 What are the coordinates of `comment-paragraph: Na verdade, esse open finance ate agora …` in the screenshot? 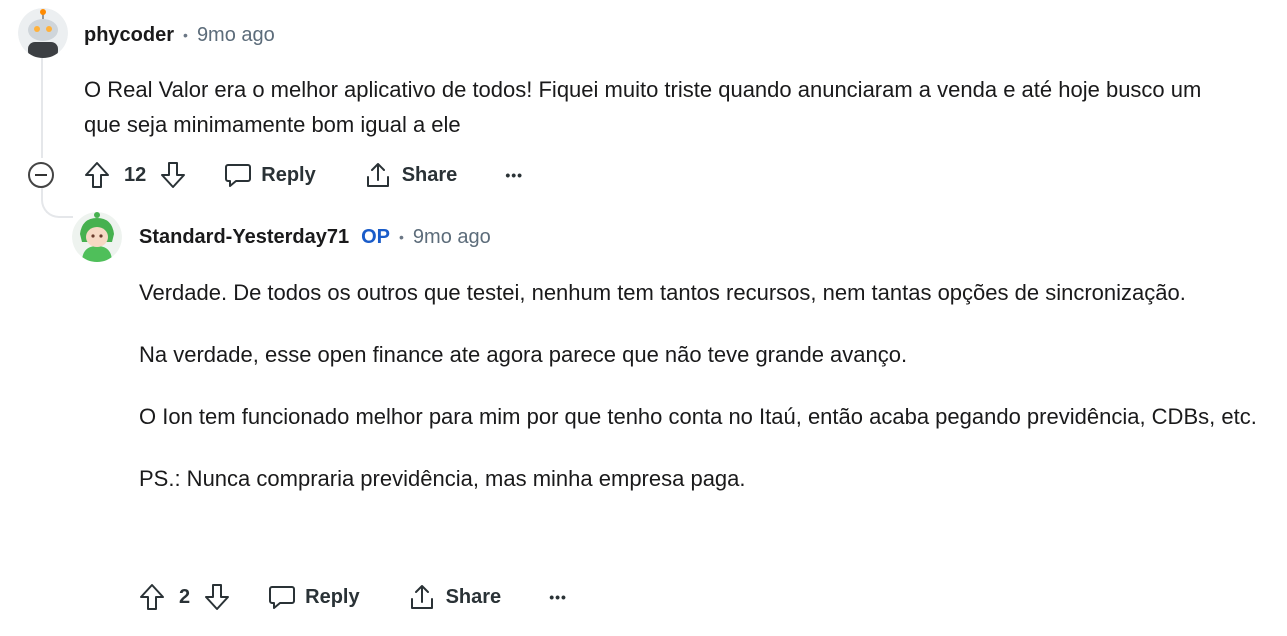 It's located at (523, 354).